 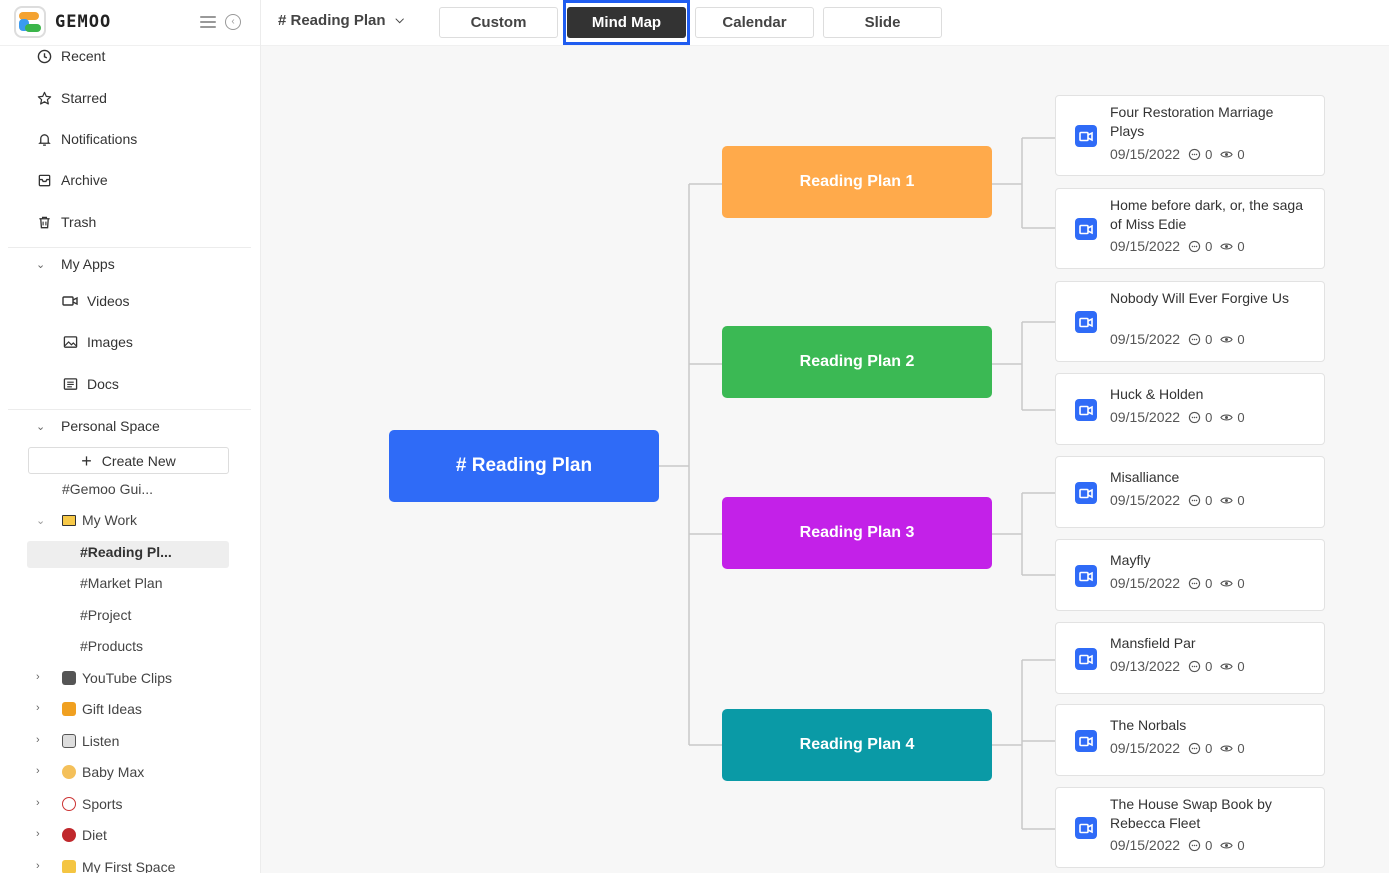 I want to click on nav-label: Notifications, so click(x=99, y=139).